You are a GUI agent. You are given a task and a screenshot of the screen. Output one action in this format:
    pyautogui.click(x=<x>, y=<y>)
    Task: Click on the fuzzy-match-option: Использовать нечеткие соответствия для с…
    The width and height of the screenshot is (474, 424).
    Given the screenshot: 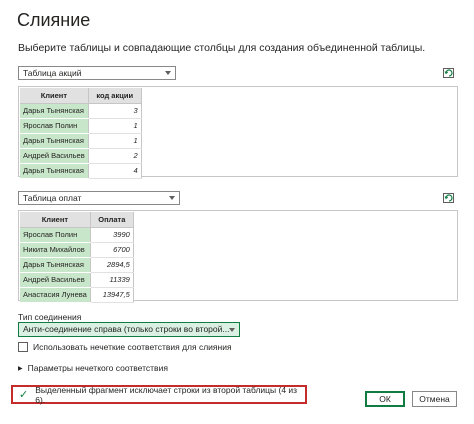 What is the action you would take?
    pyautogui.click(x=125, y=347)
    